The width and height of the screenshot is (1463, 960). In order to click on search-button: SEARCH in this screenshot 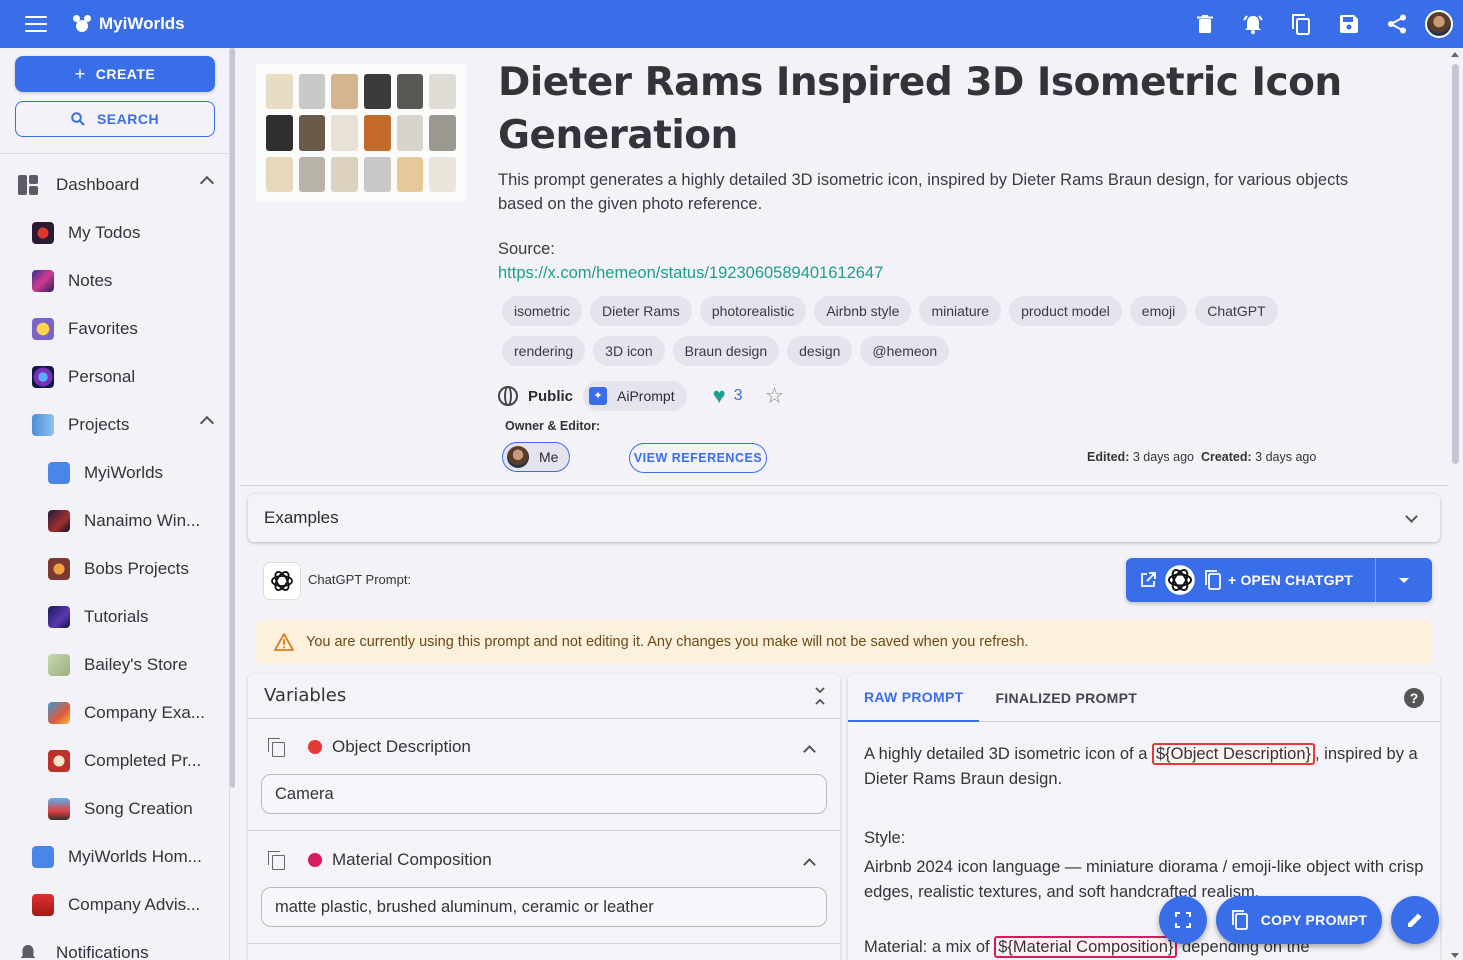, I will do `click(115, 119)`.